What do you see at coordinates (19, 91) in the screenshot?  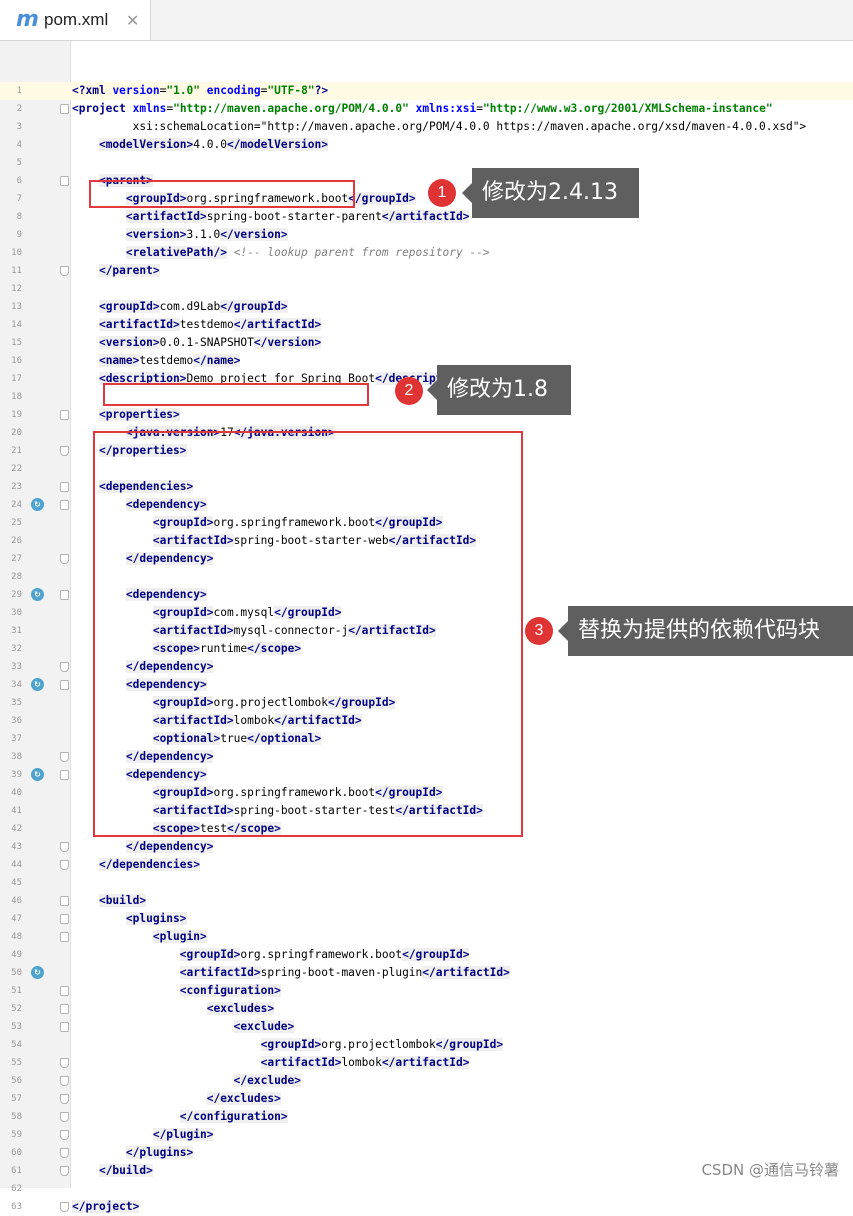 I see `line-number: 1` at bounding box center [19, 91].